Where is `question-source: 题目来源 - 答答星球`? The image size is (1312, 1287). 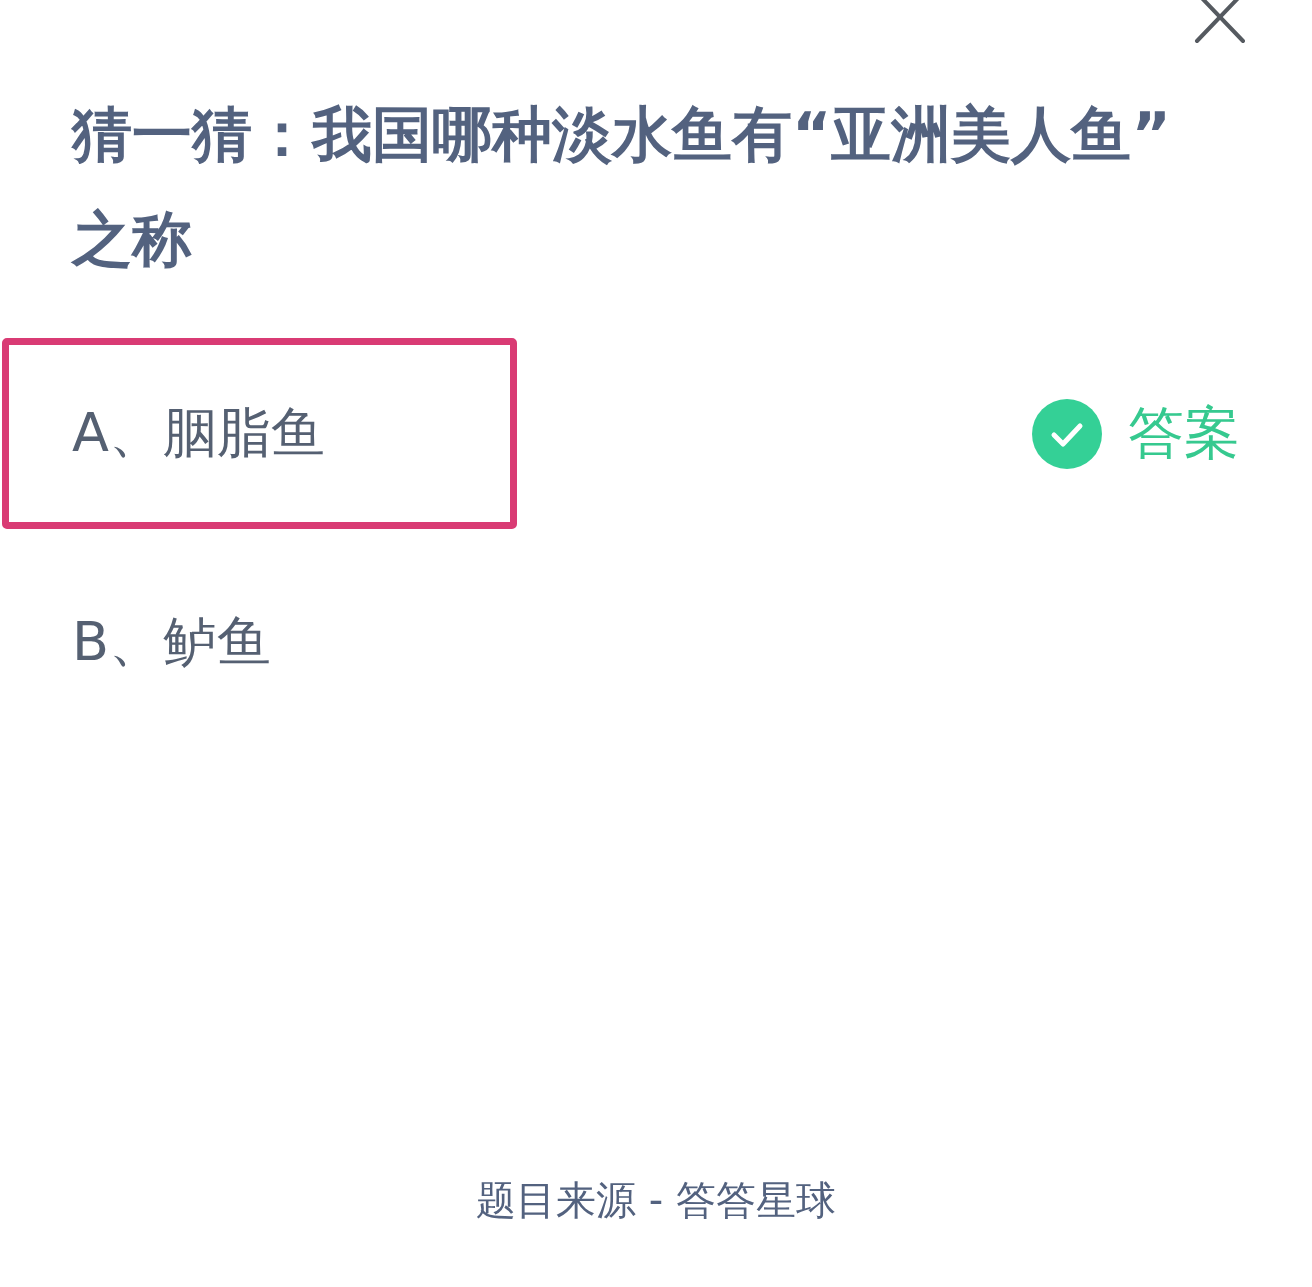 question-source: 题目来源 - 答答星球 is located at coordinates (656, 1200).